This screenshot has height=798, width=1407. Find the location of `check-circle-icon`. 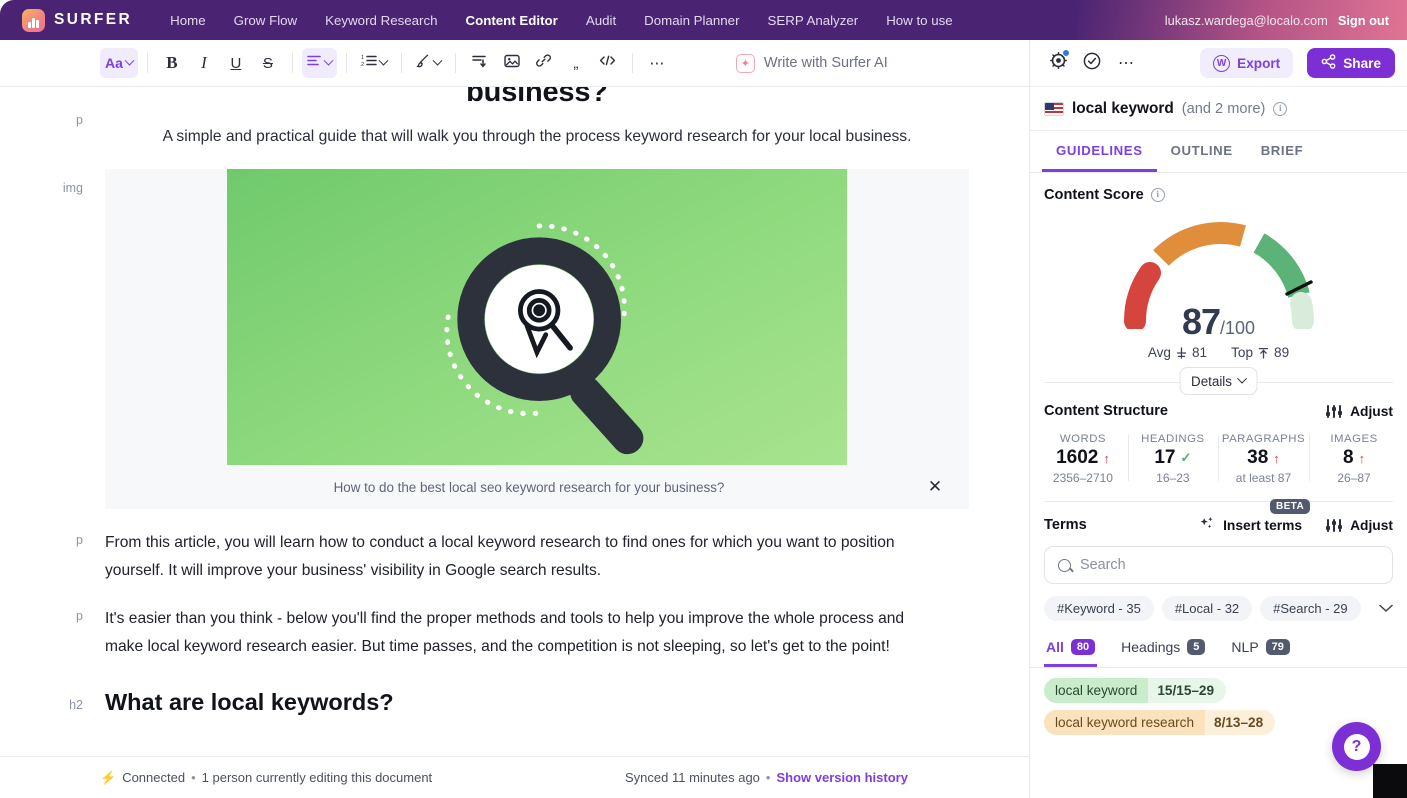

check-circle-icon is located at coordinates (1092, 63).